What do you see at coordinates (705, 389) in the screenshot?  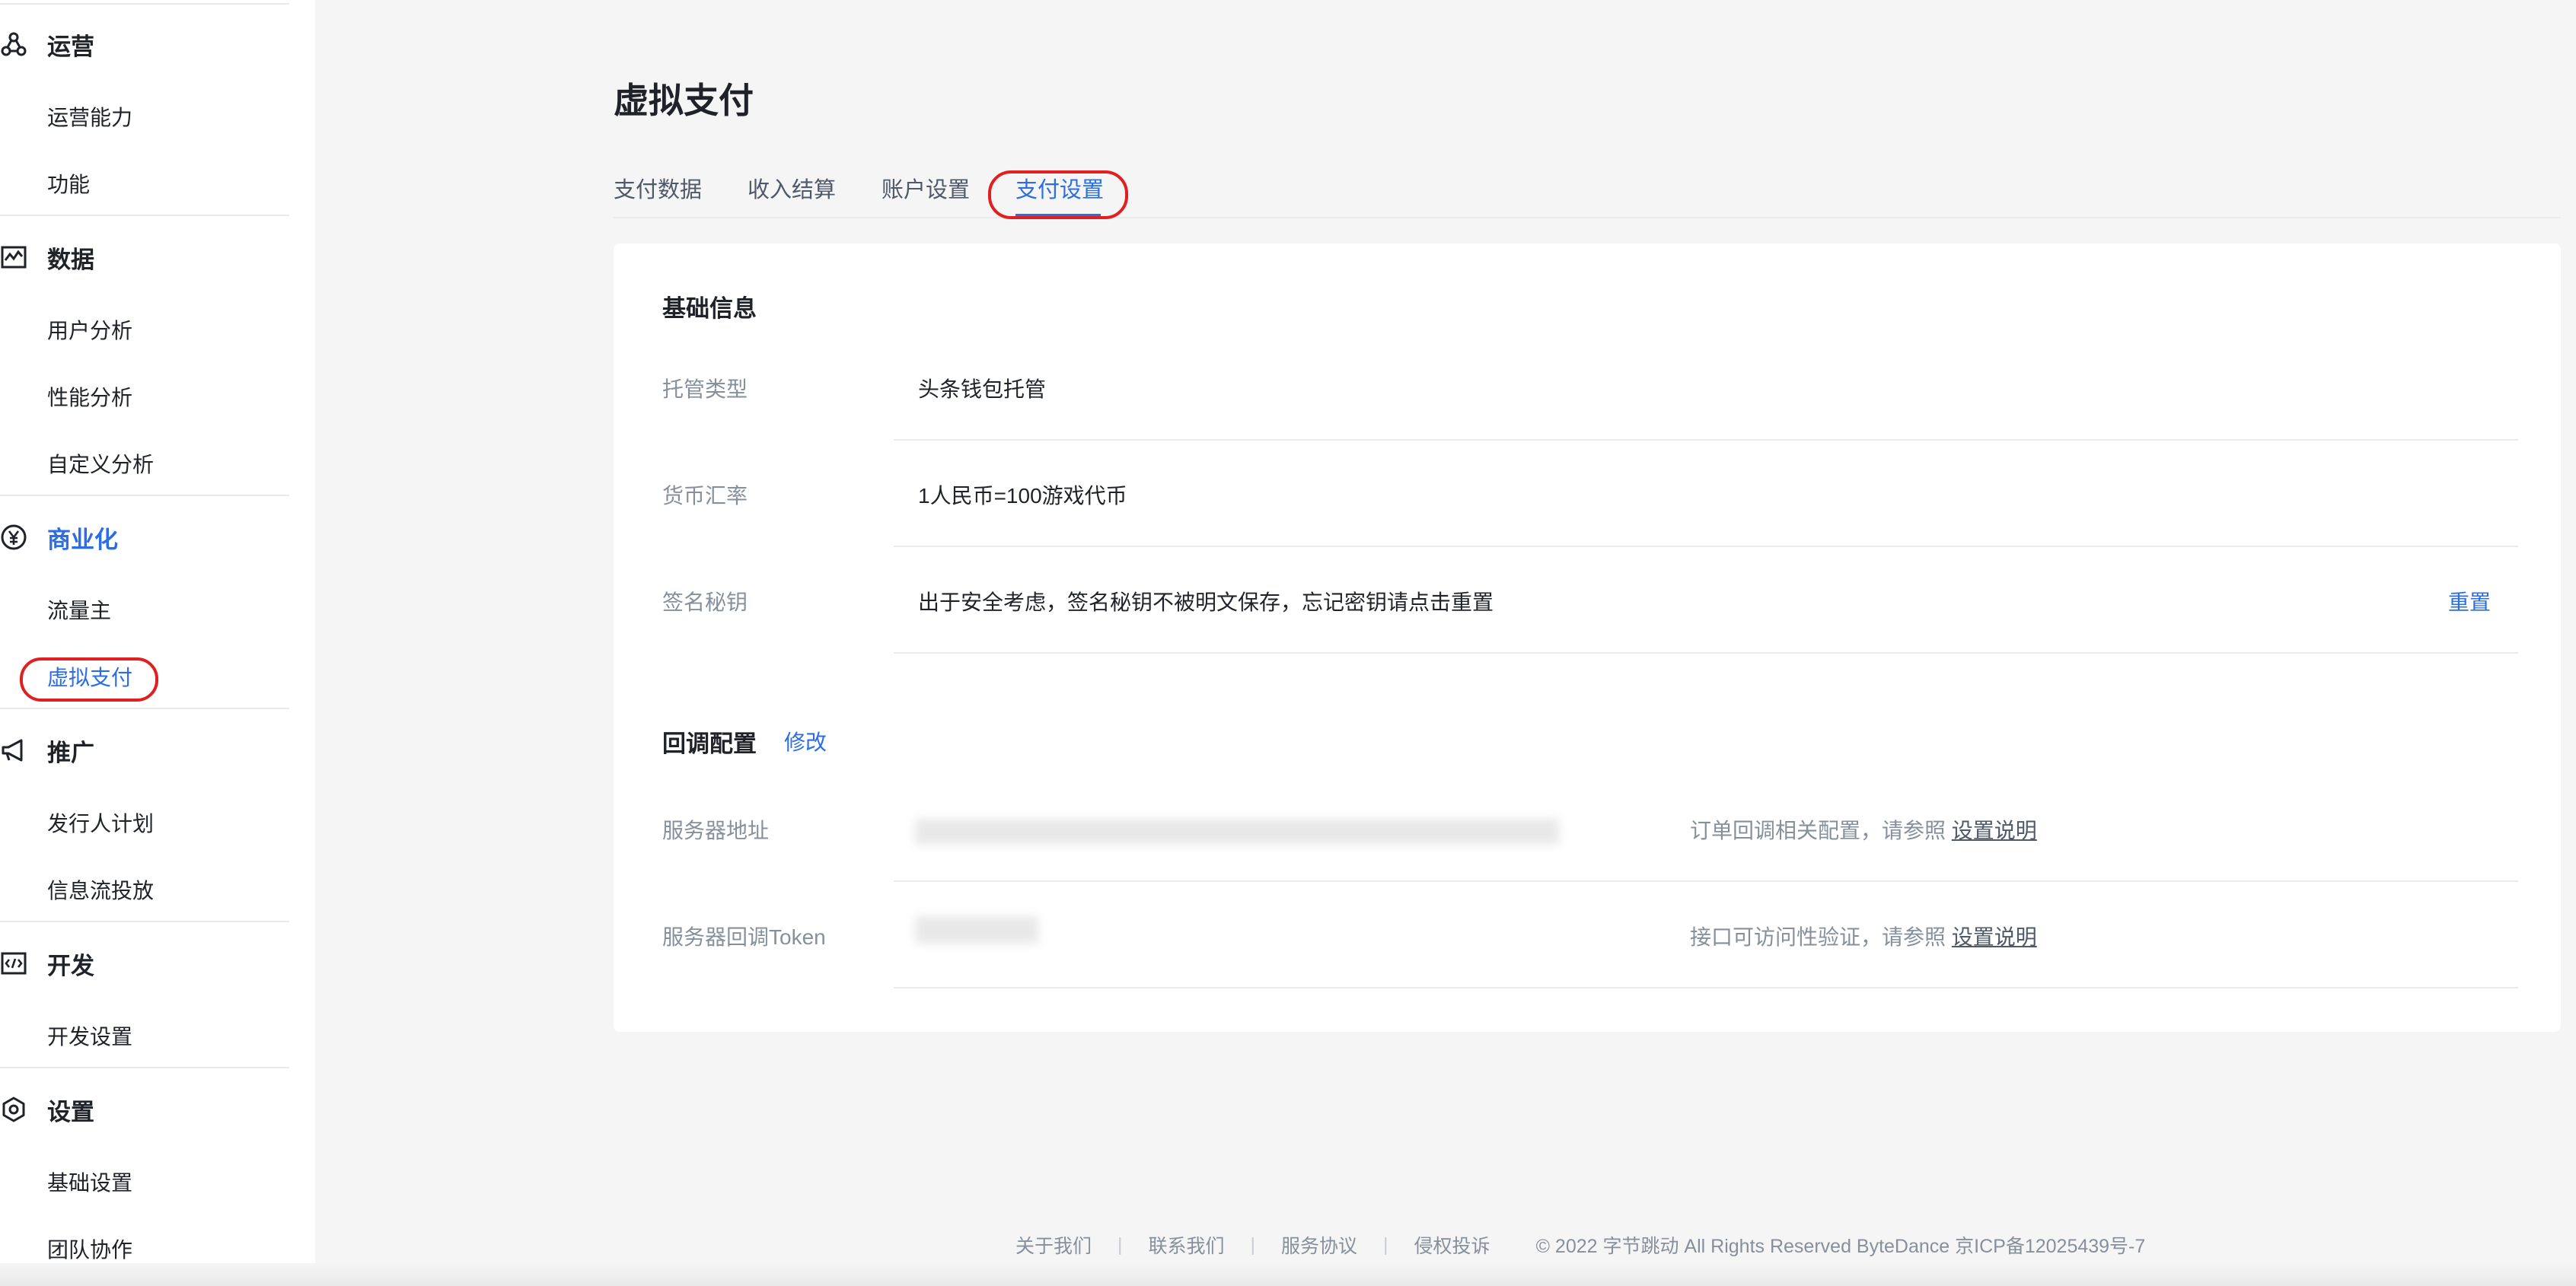 I see `hosting-type-label: 托管类型` at bounding box center [705, 389].